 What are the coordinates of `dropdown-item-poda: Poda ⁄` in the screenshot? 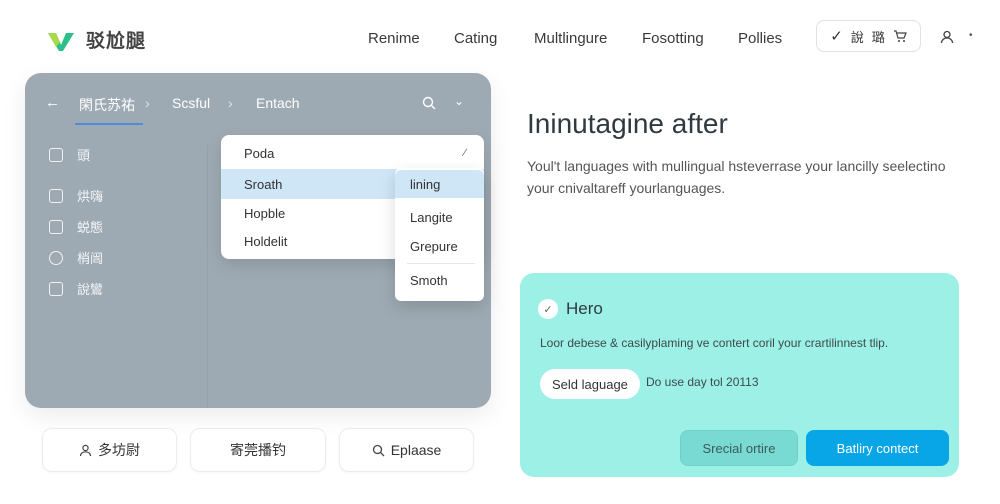 It's located at (352, 153).